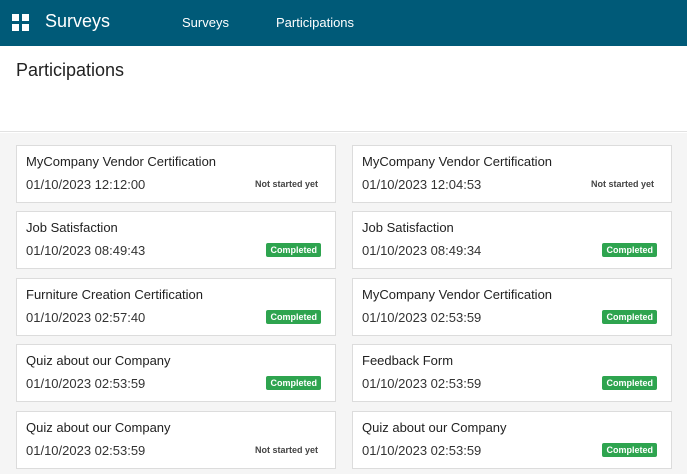 The height and width of the screenshot is (474, 687). I want to click on top-navbar: Surveys Surveys Participations, so click(343, 23).